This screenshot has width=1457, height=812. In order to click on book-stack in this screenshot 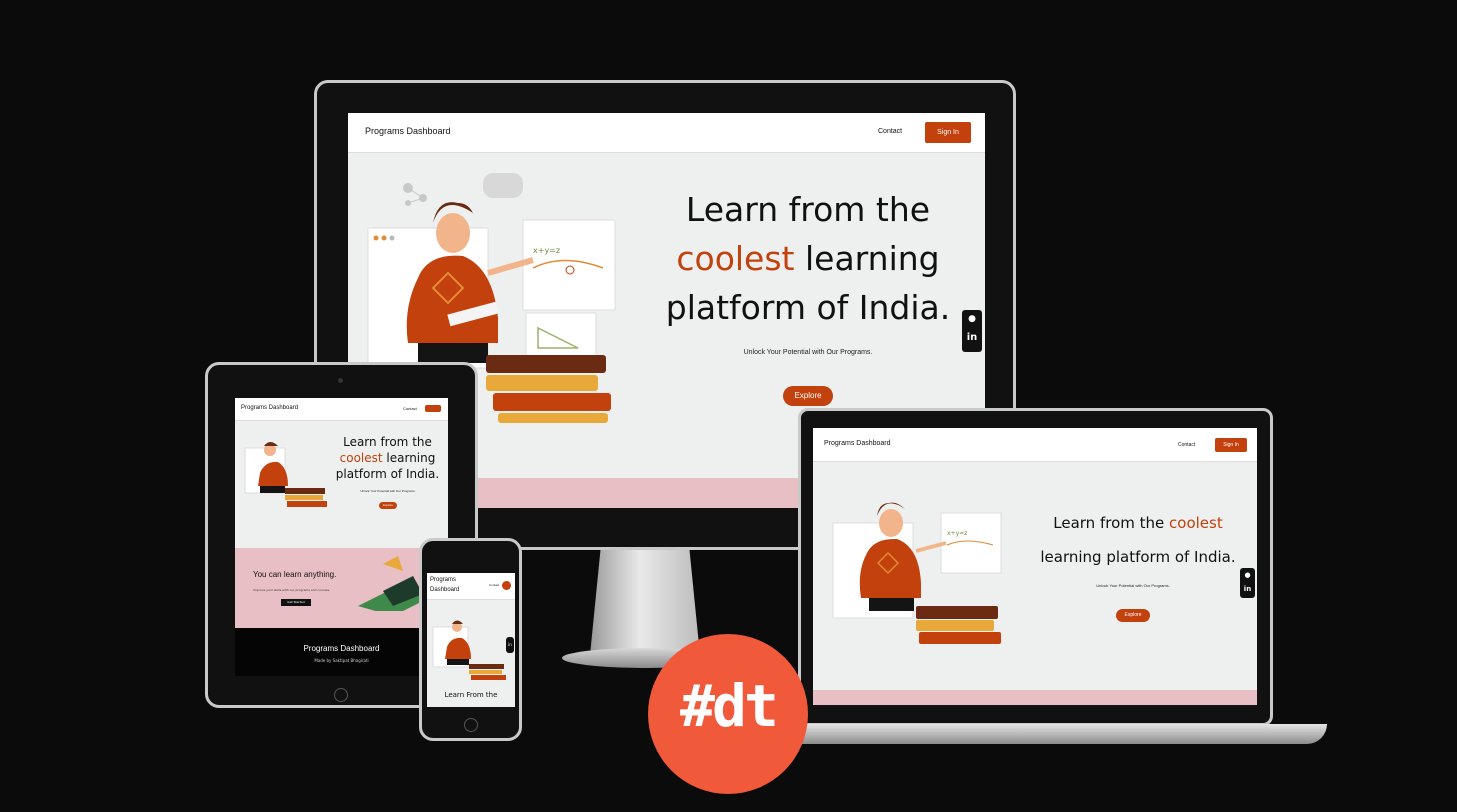, I will do `click(546, 364)`.